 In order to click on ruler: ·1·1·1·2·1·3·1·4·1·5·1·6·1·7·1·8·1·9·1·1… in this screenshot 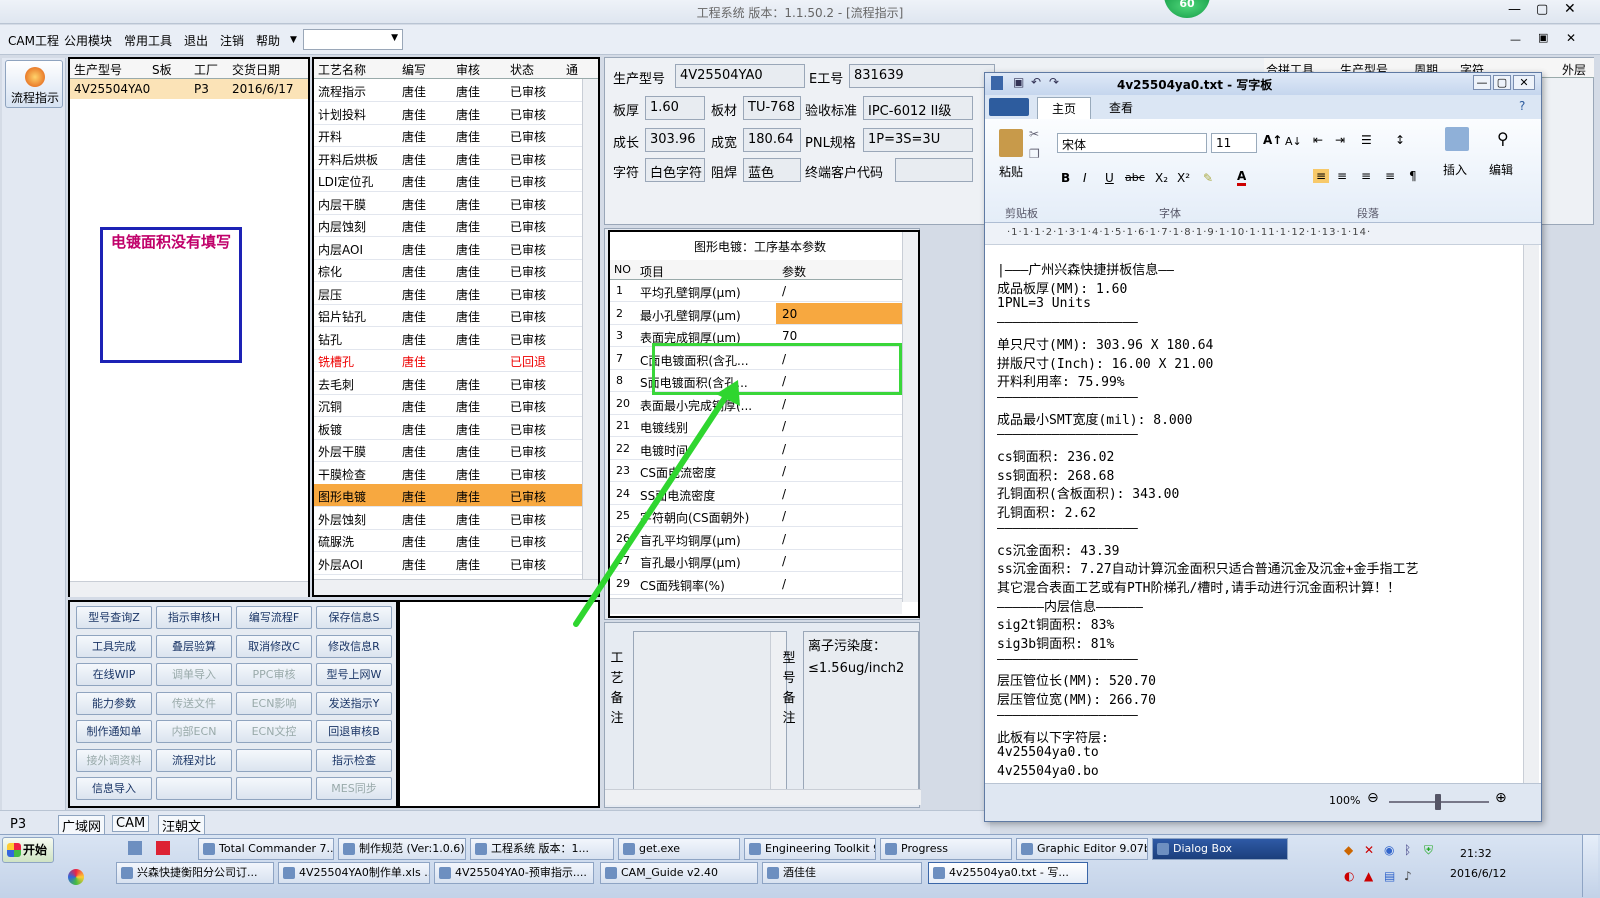, I will do `click(1263, 234)`.